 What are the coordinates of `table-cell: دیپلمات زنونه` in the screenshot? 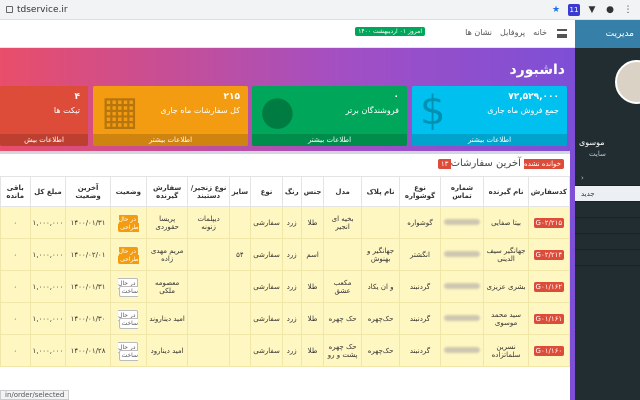 It's located at (208, 222).